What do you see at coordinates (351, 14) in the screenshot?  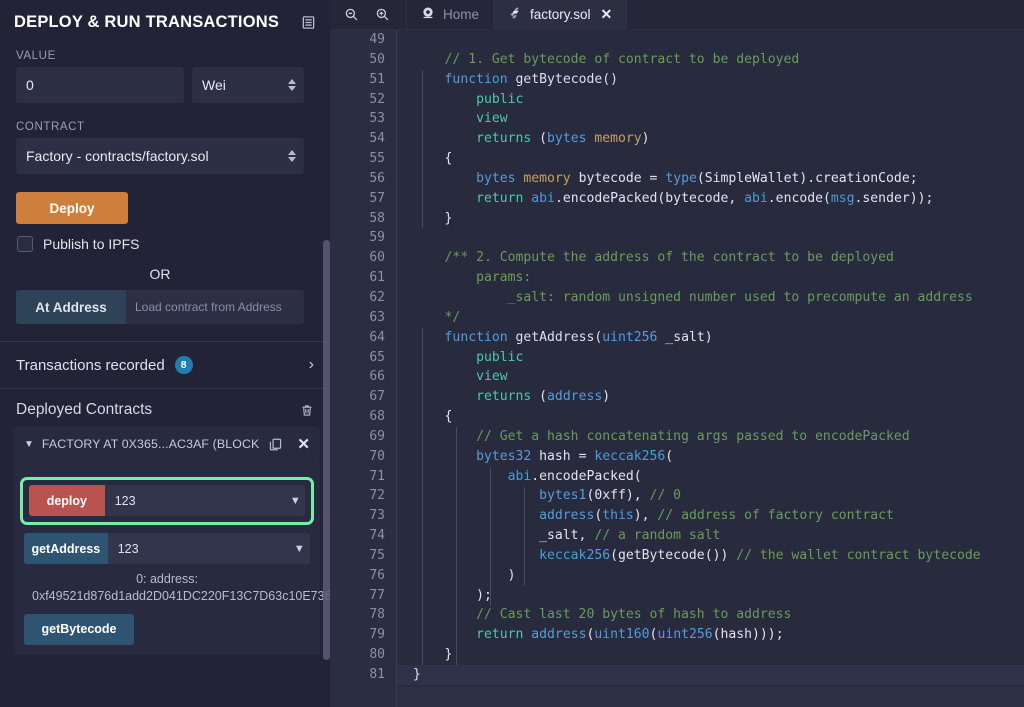 I see `zoom-out-icon` at bounding box center [351, 14].